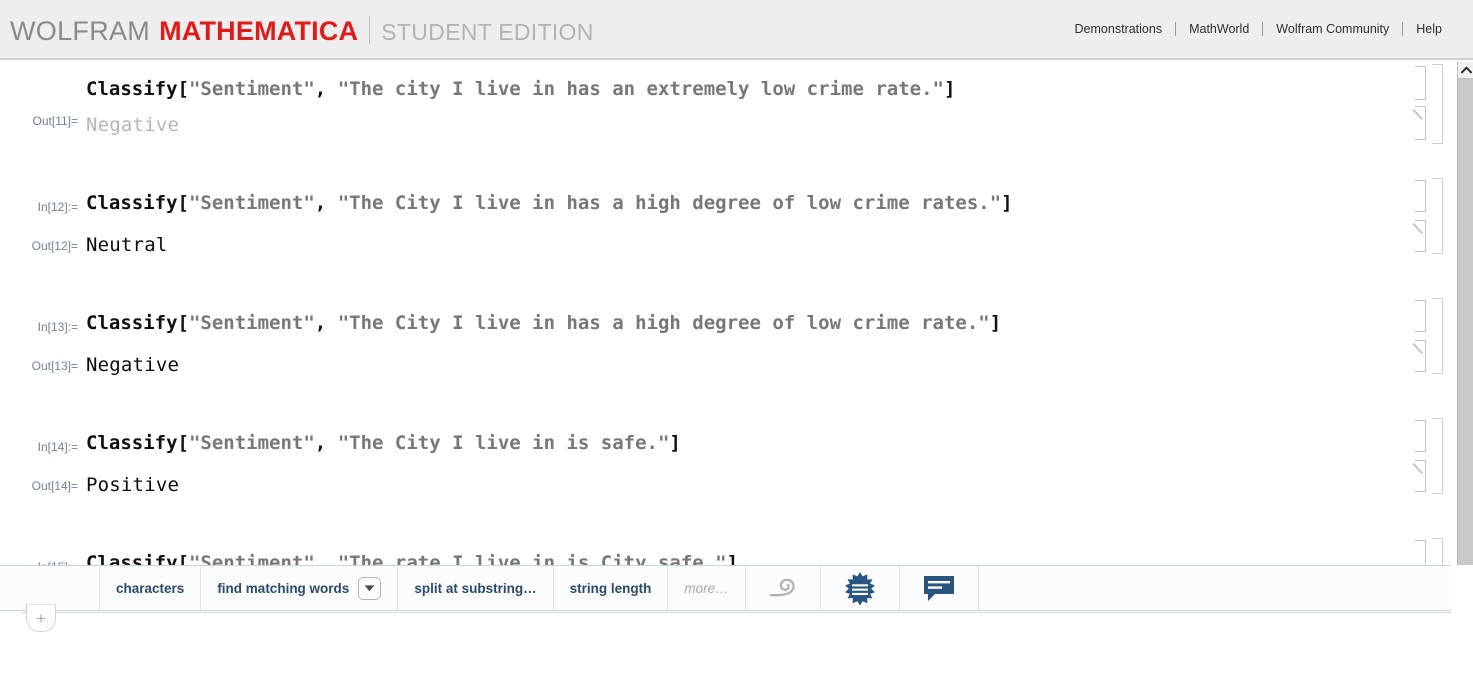 The height and width of the screenshot is (686, 1473). Describe the element at coordinates (54, 246) in the screenshot. I see `out-label: Out[12]=` at that location.